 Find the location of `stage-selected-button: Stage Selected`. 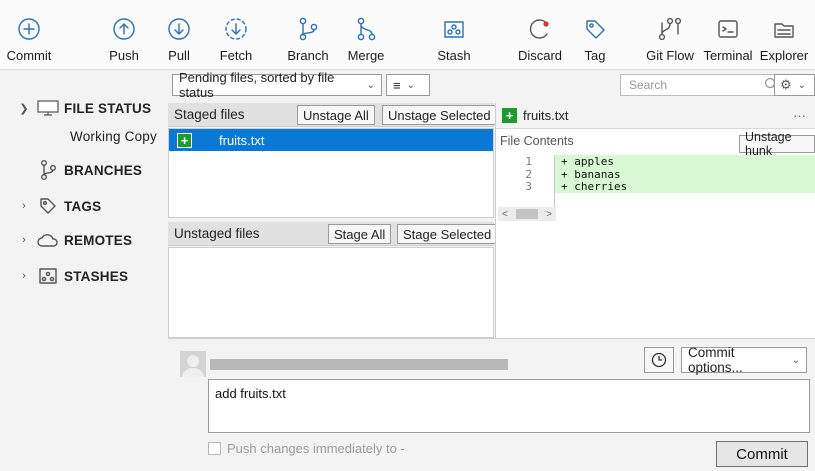

stage-selected-button: Stage Selected is located at coordinates (447, 234).